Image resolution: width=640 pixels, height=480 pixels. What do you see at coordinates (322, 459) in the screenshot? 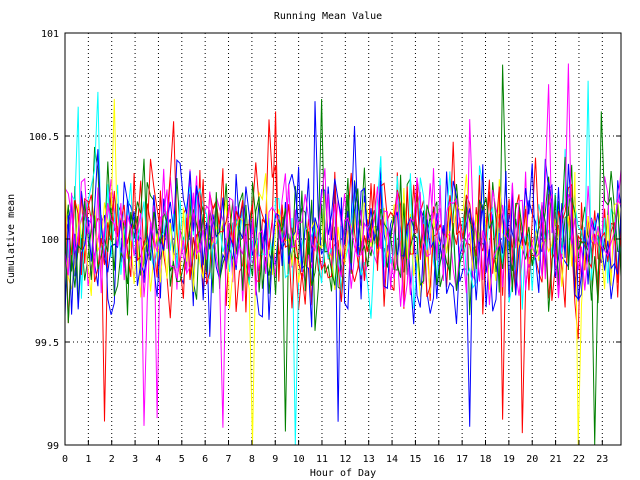
I see `x-tick-label: 11` at bounding box center [322, 459].